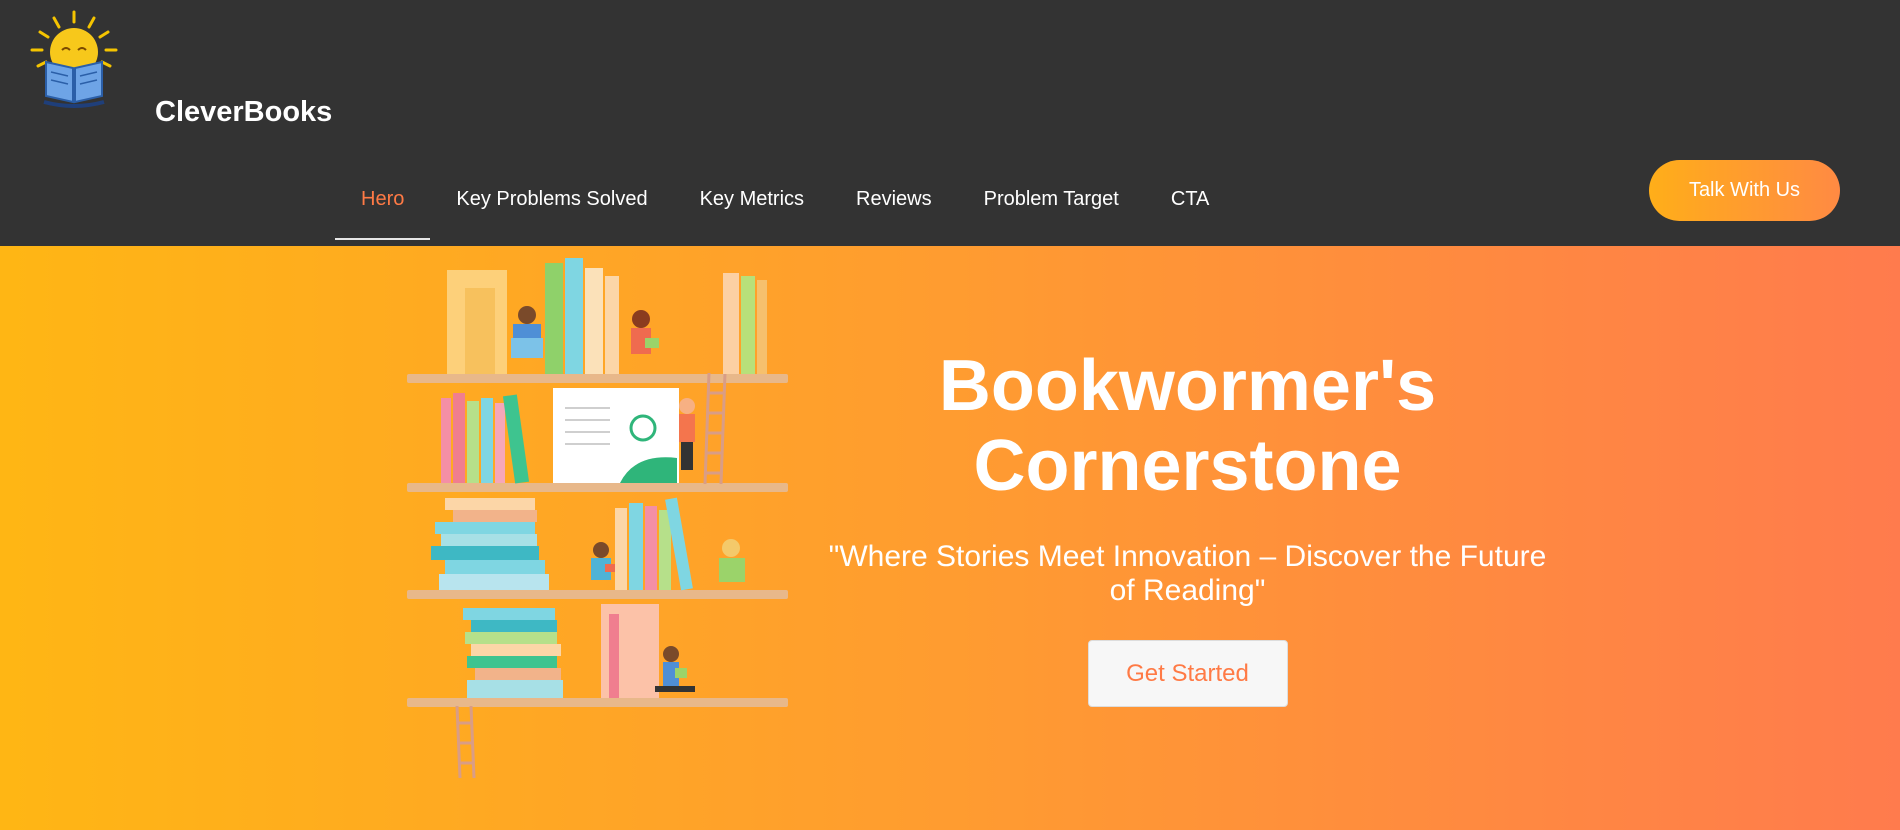 The width and height of the screenshot is (1900, 830). I want to click on bookshelf-illustration-icon, so click(597, 519).